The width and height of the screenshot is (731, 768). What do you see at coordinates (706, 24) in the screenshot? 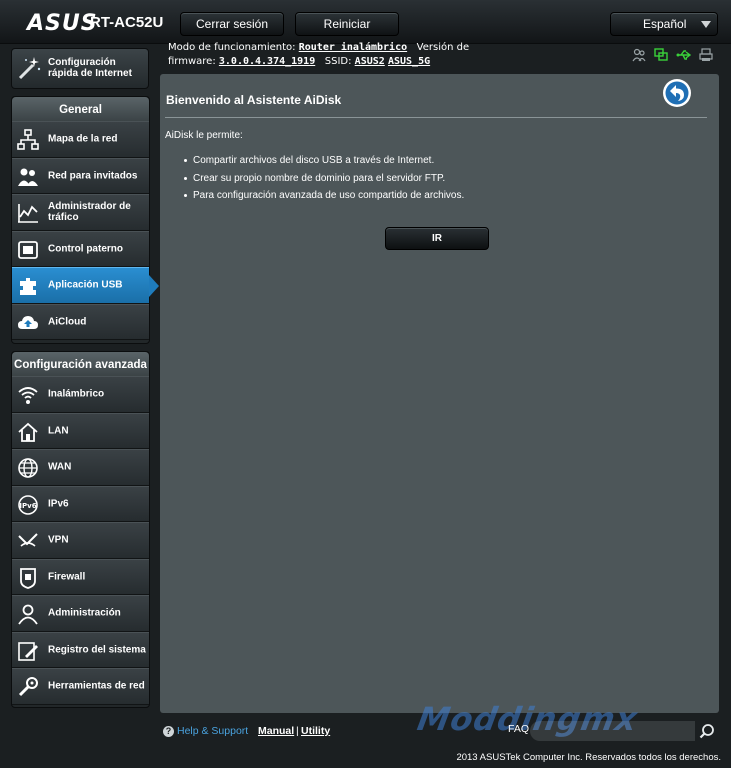
I see `chevron-down-icon` at bounding box center [706, 24].